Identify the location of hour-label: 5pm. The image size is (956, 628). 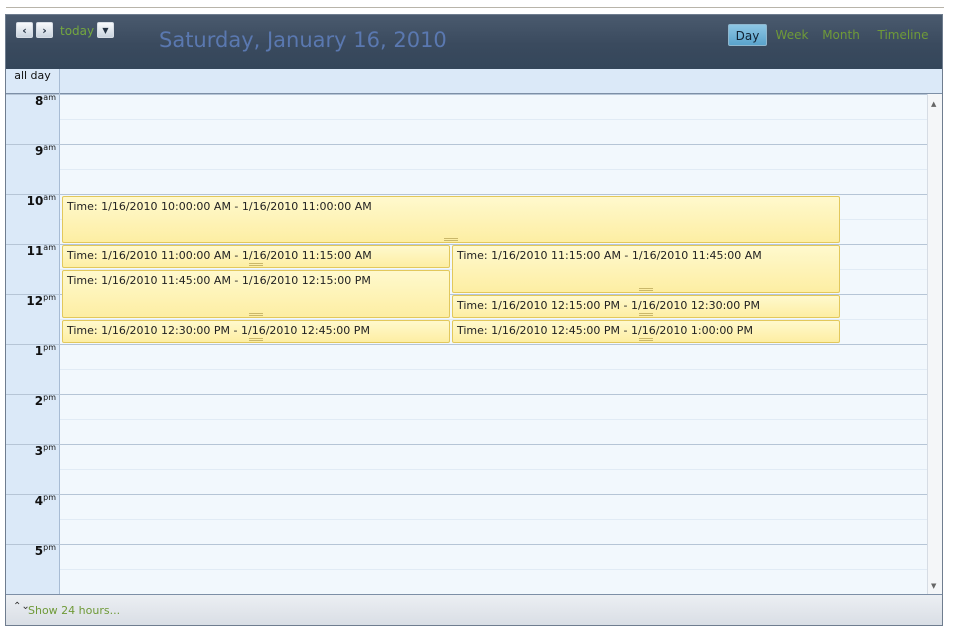
(45, 550).